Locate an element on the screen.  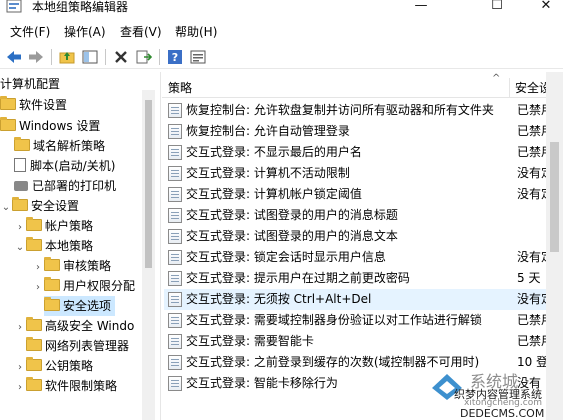
watermark: 系统城 织梦内容管理系统 xitongcheng.com DEDECMS.COM is located at coordinates (496, 394).